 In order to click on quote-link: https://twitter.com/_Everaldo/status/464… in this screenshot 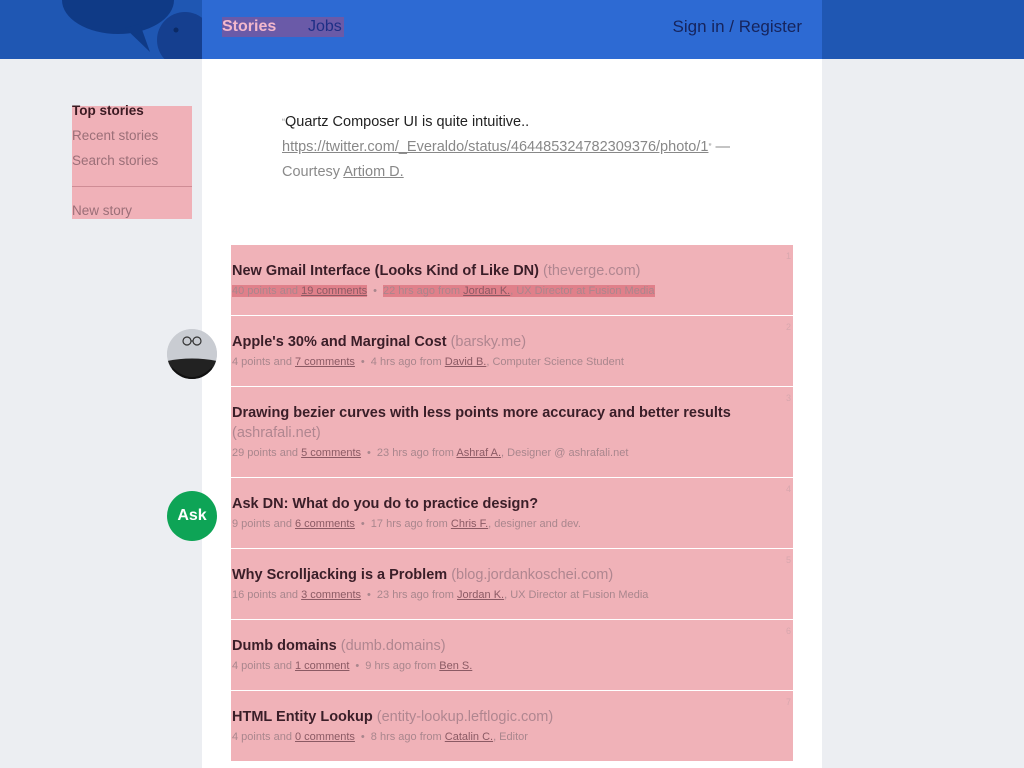, I will do `click(495, 147)`.